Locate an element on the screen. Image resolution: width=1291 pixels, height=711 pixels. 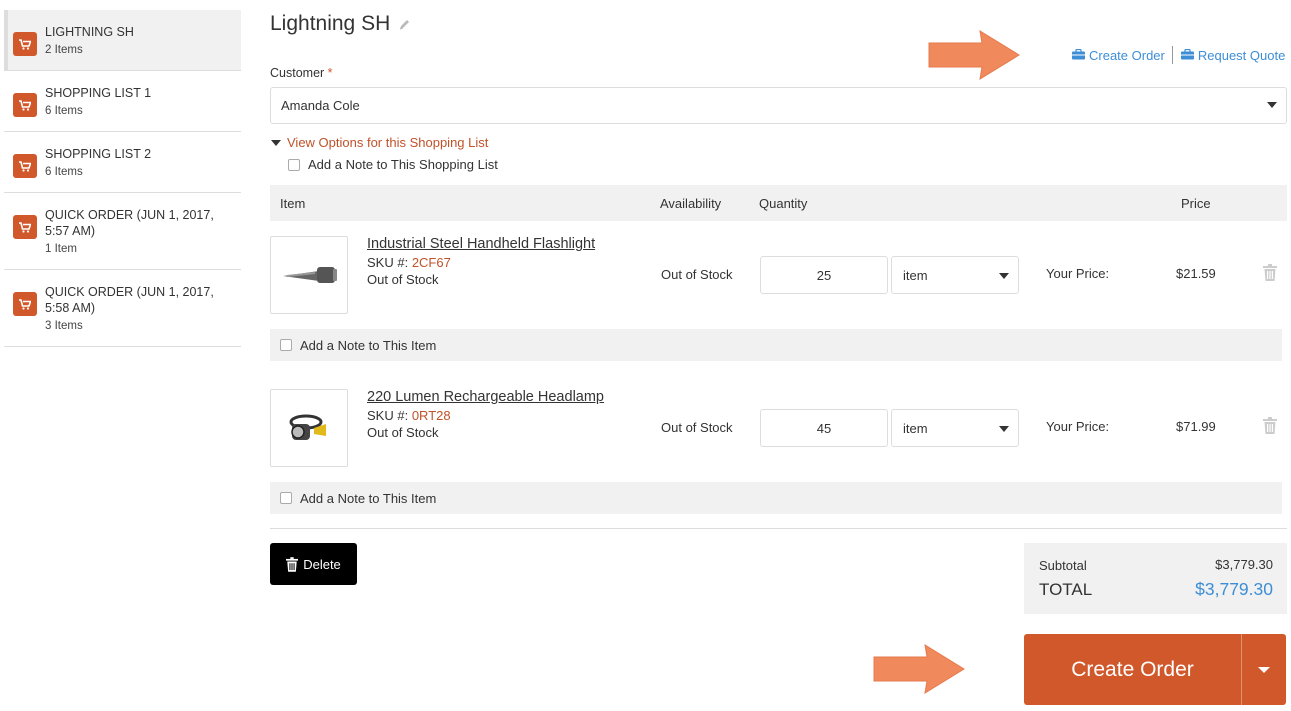
delete-button: Delete is located at coordinates (313, 564).